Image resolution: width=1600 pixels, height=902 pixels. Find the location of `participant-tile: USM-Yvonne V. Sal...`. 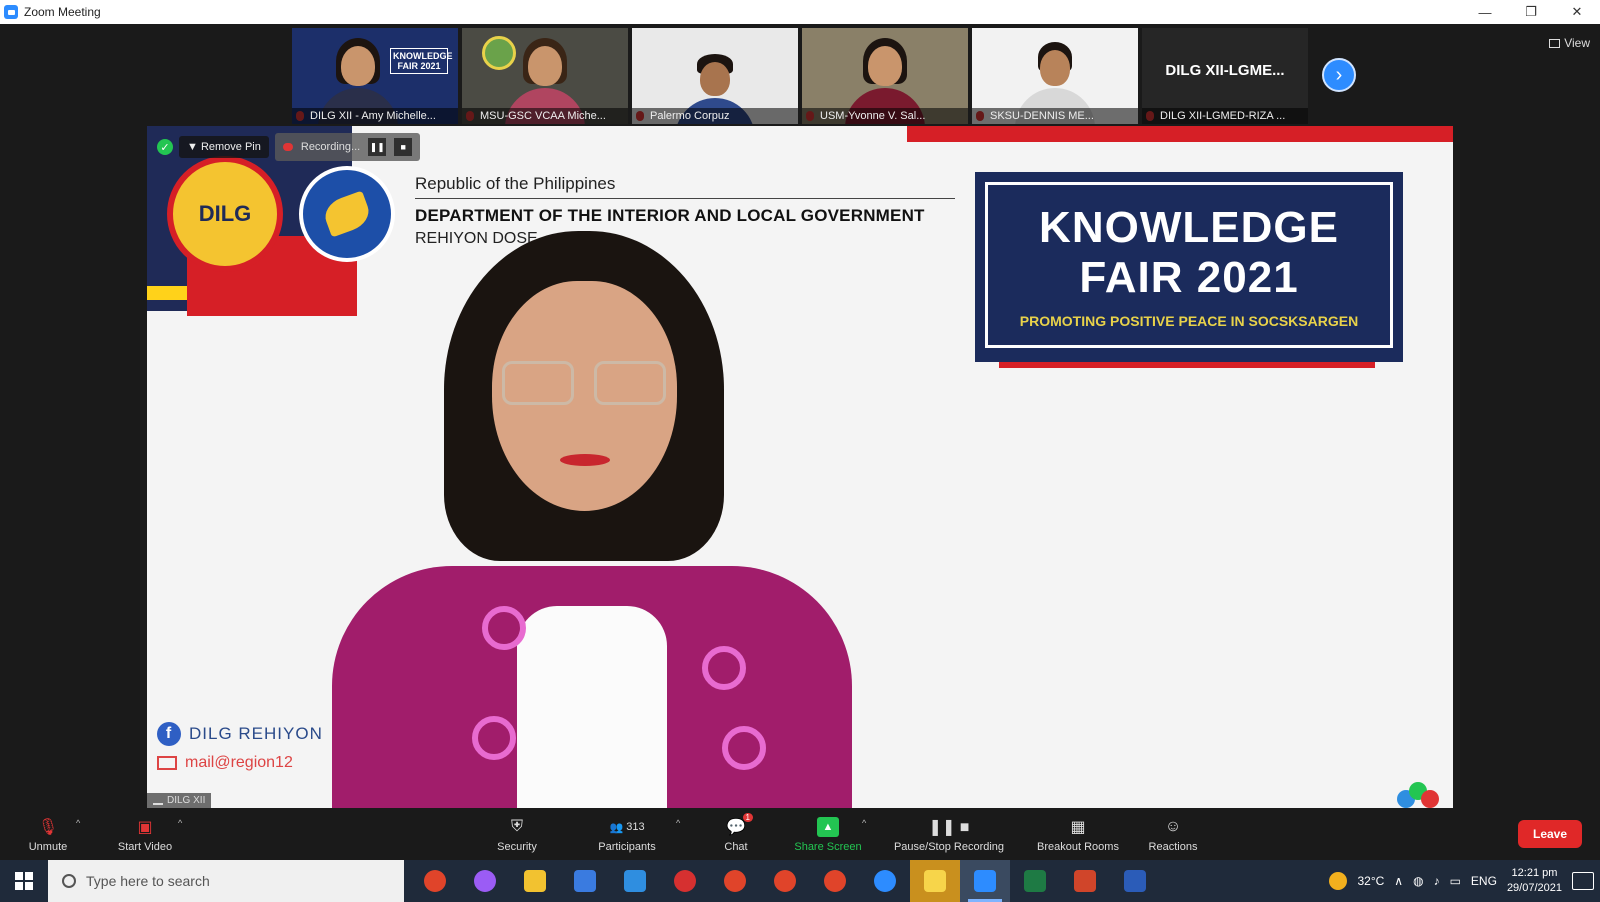

participant-tile: USM-Yvonne V. Sal... is located at coordinates (885, 76).